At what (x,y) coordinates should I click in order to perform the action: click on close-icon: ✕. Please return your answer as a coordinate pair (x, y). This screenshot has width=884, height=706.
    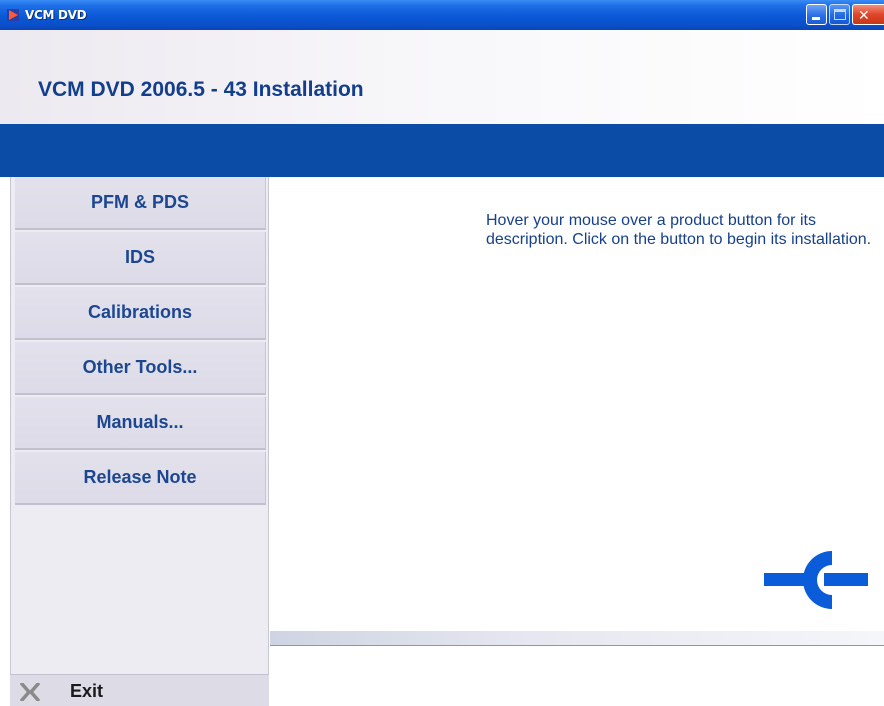
    Looking at the image, I should click on (864, 16).